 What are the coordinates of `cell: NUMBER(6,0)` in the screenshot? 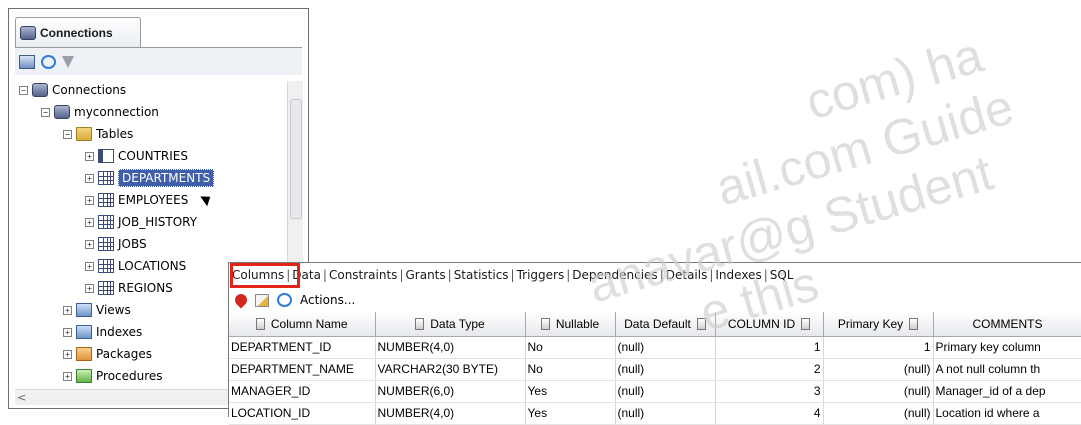 It's located at (450, 391).